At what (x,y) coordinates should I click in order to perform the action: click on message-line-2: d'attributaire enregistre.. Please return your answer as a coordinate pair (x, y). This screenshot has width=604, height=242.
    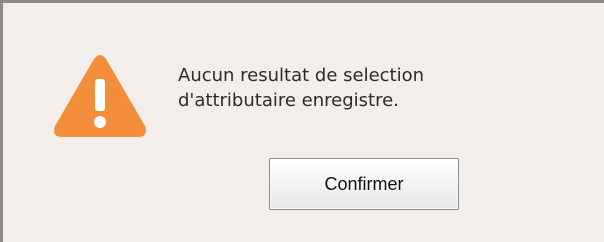
    Looking at the image, I should click on (288, 100).